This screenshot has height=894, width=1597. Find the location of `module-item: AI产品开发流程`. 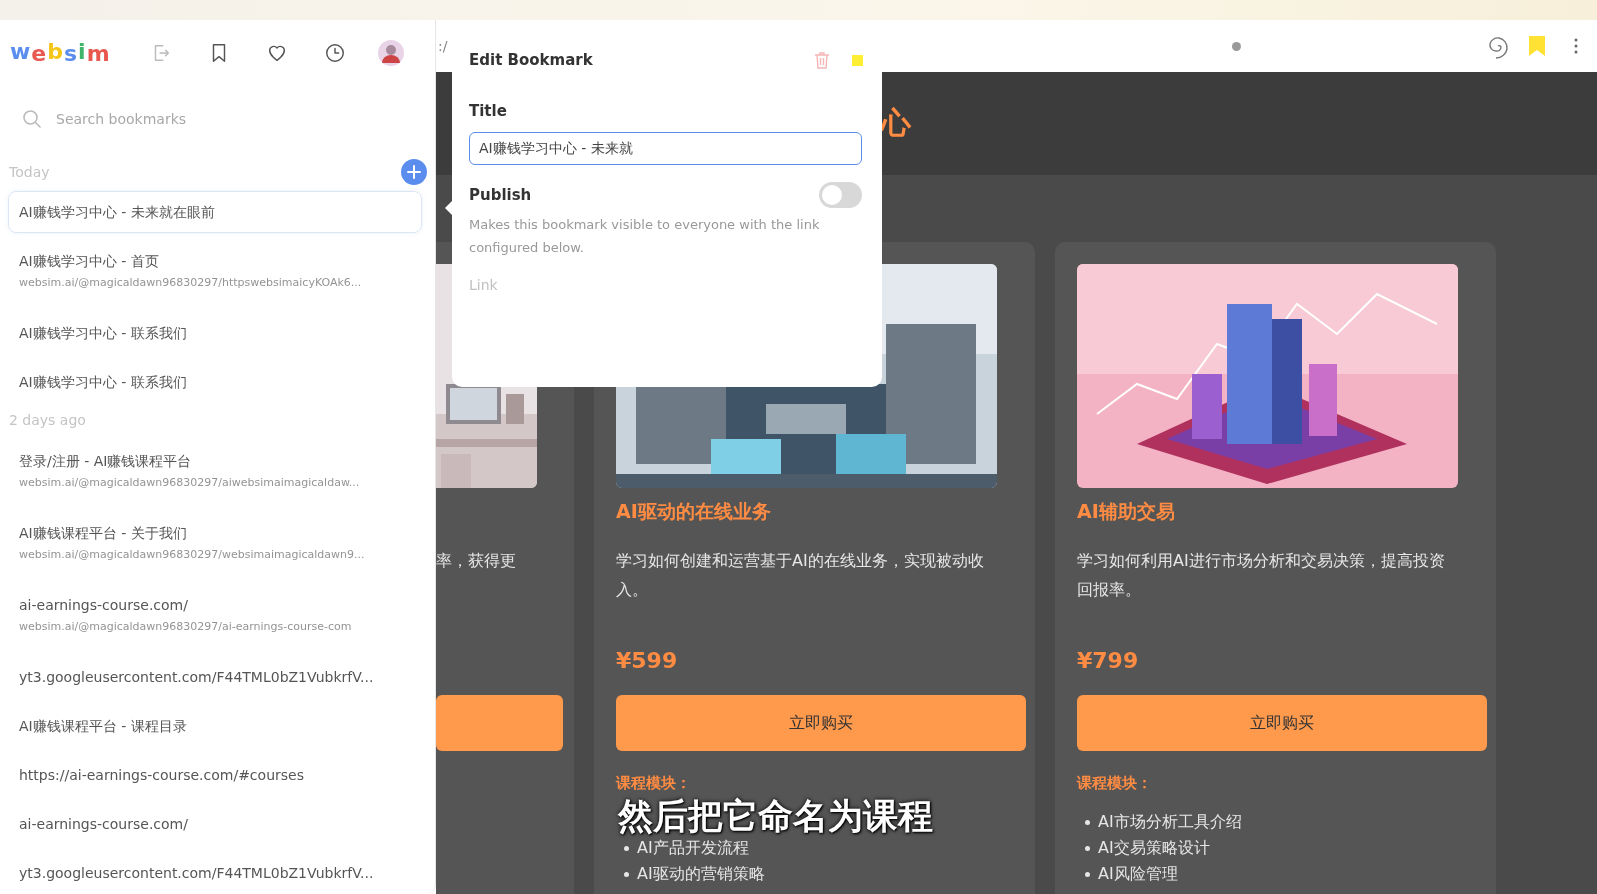

module-item: AI产品开发流程 is located at coordinates (693, 848).